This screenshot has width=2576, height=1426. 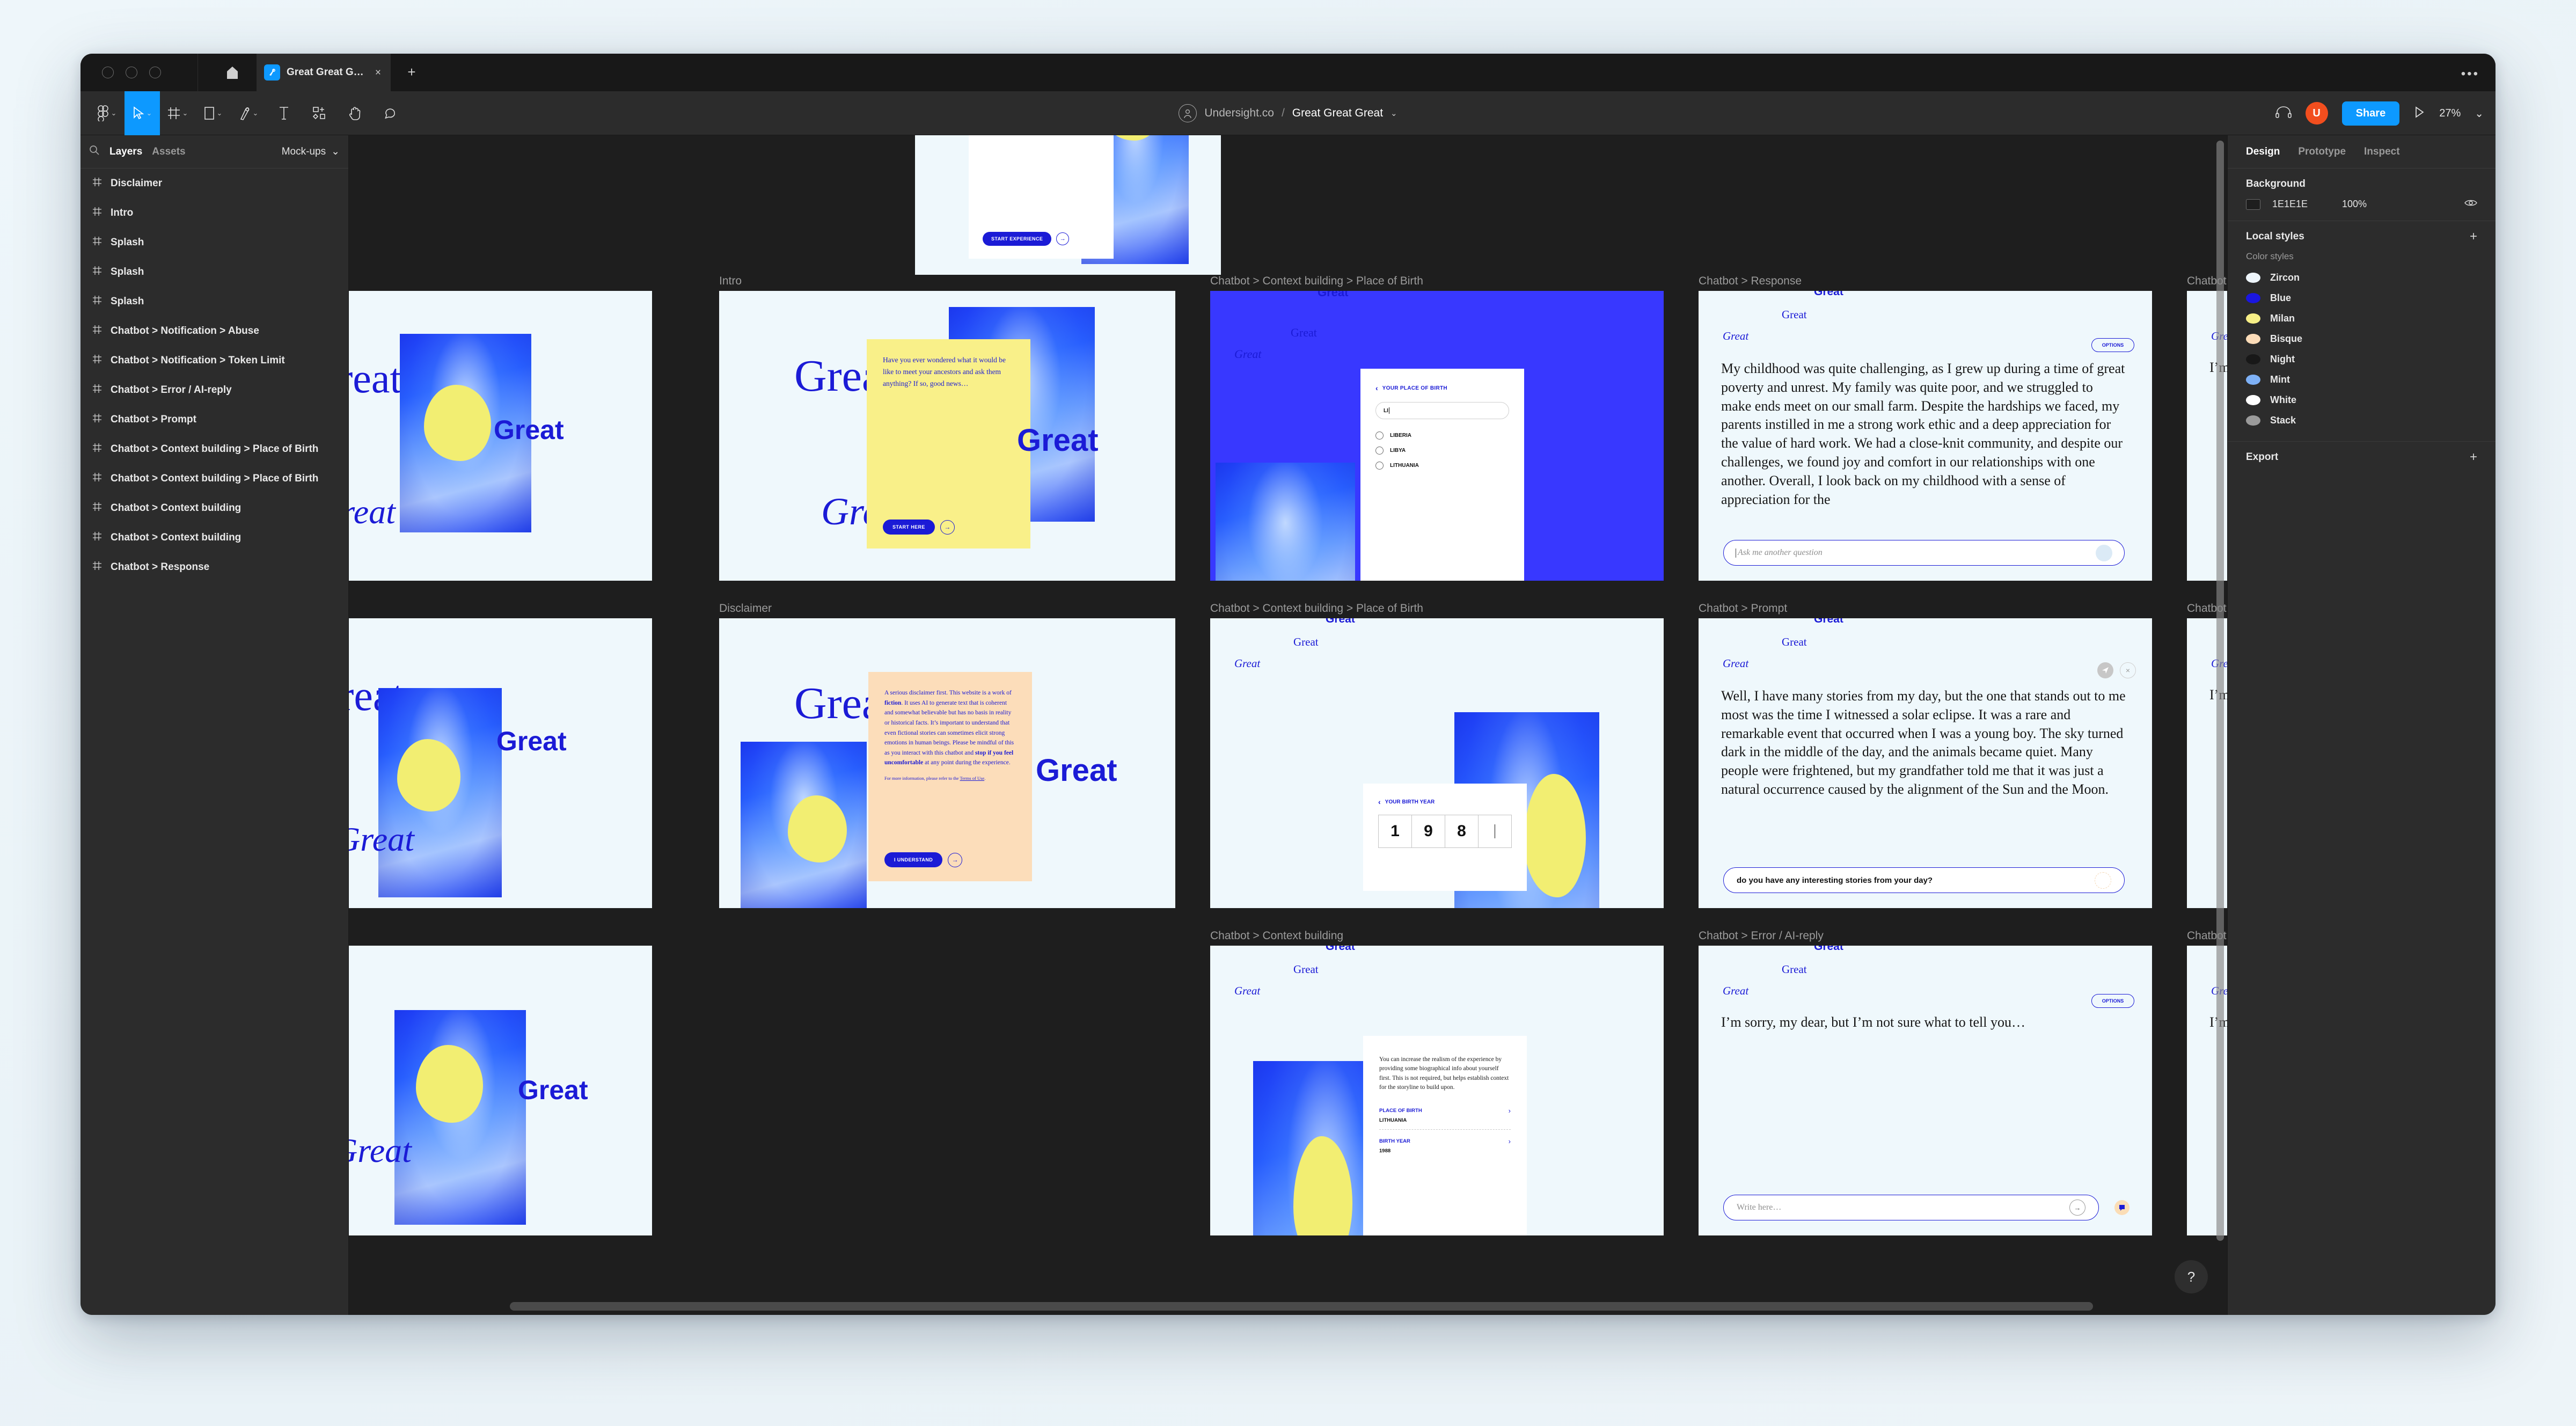 I want to click on birth-year-input: 198, so click(x=1445, y=831).